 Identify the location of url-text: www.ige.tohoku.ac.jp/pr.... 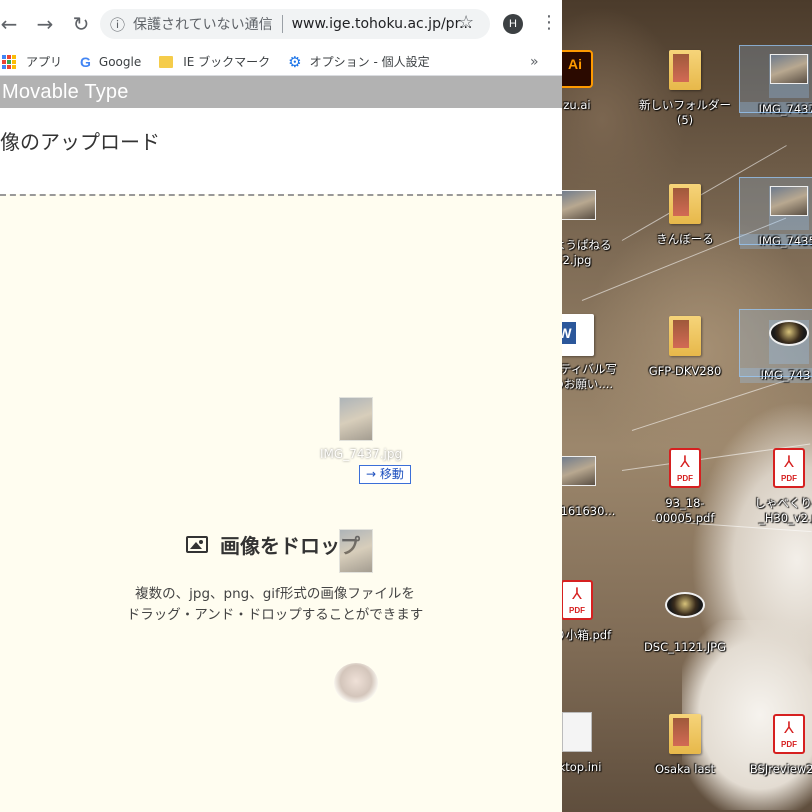
(382, 24).